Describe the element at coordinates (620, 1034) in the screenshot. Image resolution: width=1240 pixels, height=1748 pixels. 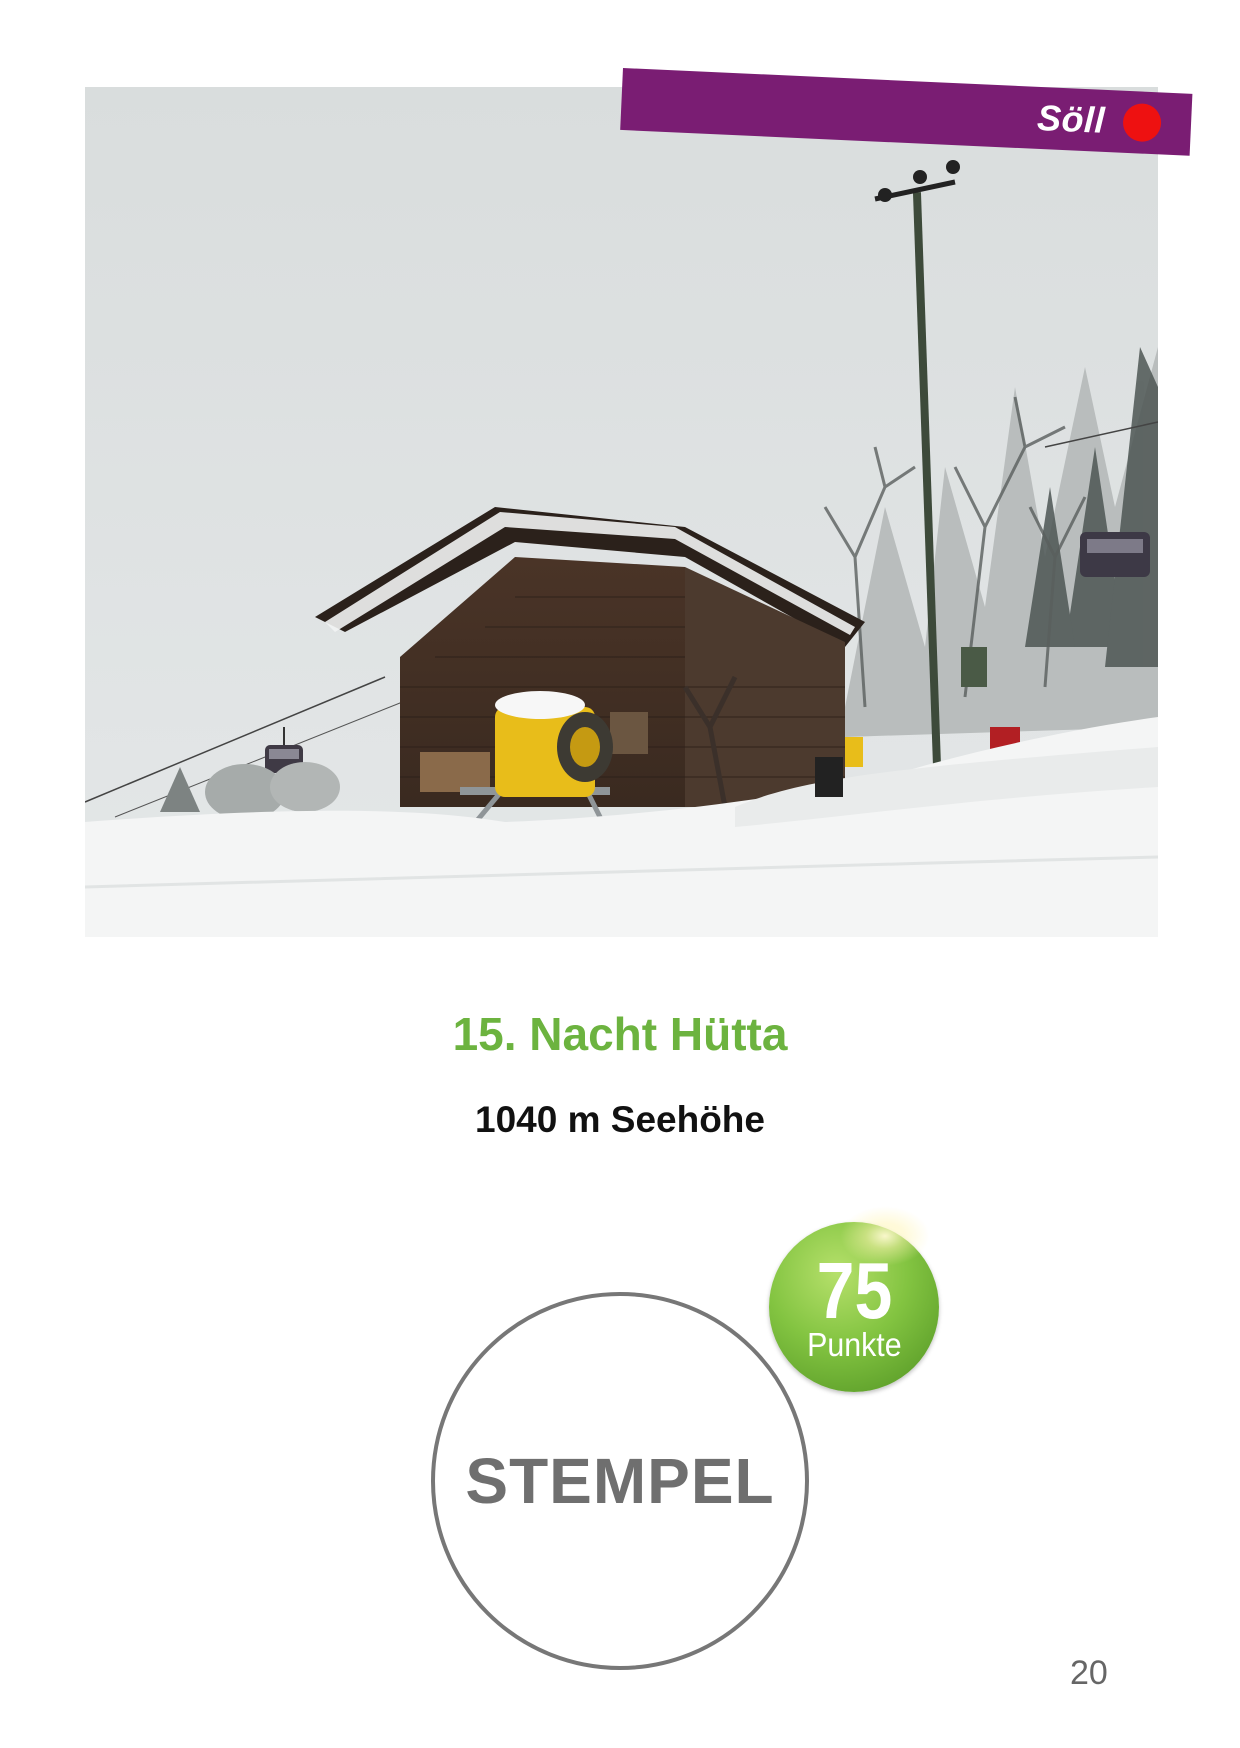
I see `hut-title: 15. Nacht Hütta` at that location.